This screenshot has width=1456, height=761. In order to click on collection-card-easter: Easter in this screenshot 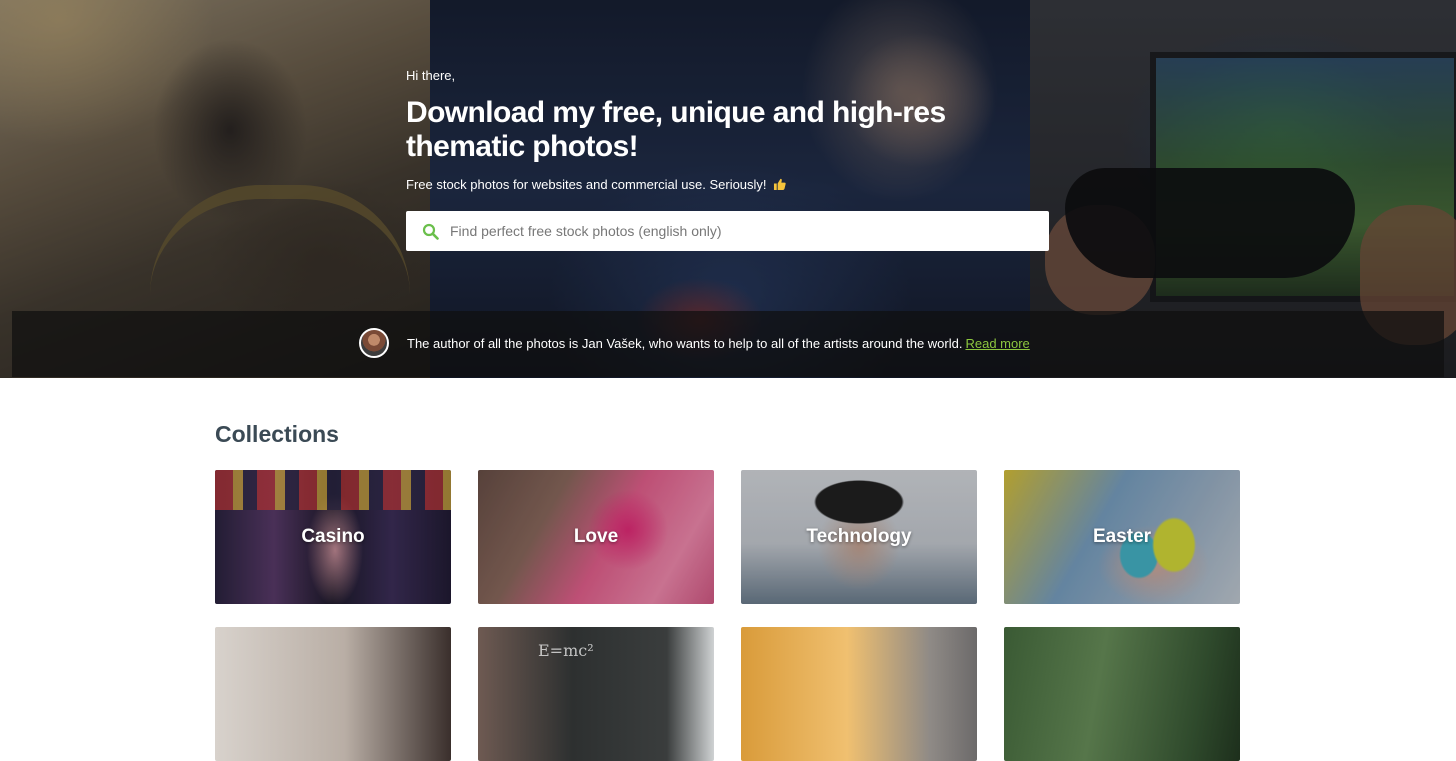, I will do `click(1122, 537)`.